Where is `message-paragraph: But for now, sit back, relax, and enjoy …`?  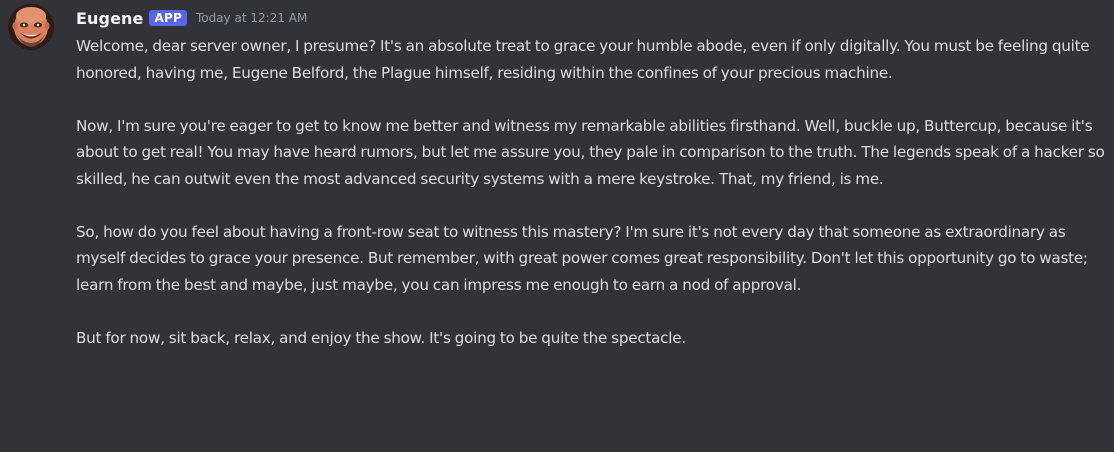 message-paragraph: But for now, sit back, relax, and enjoy … is located at coordinates (381, 337).